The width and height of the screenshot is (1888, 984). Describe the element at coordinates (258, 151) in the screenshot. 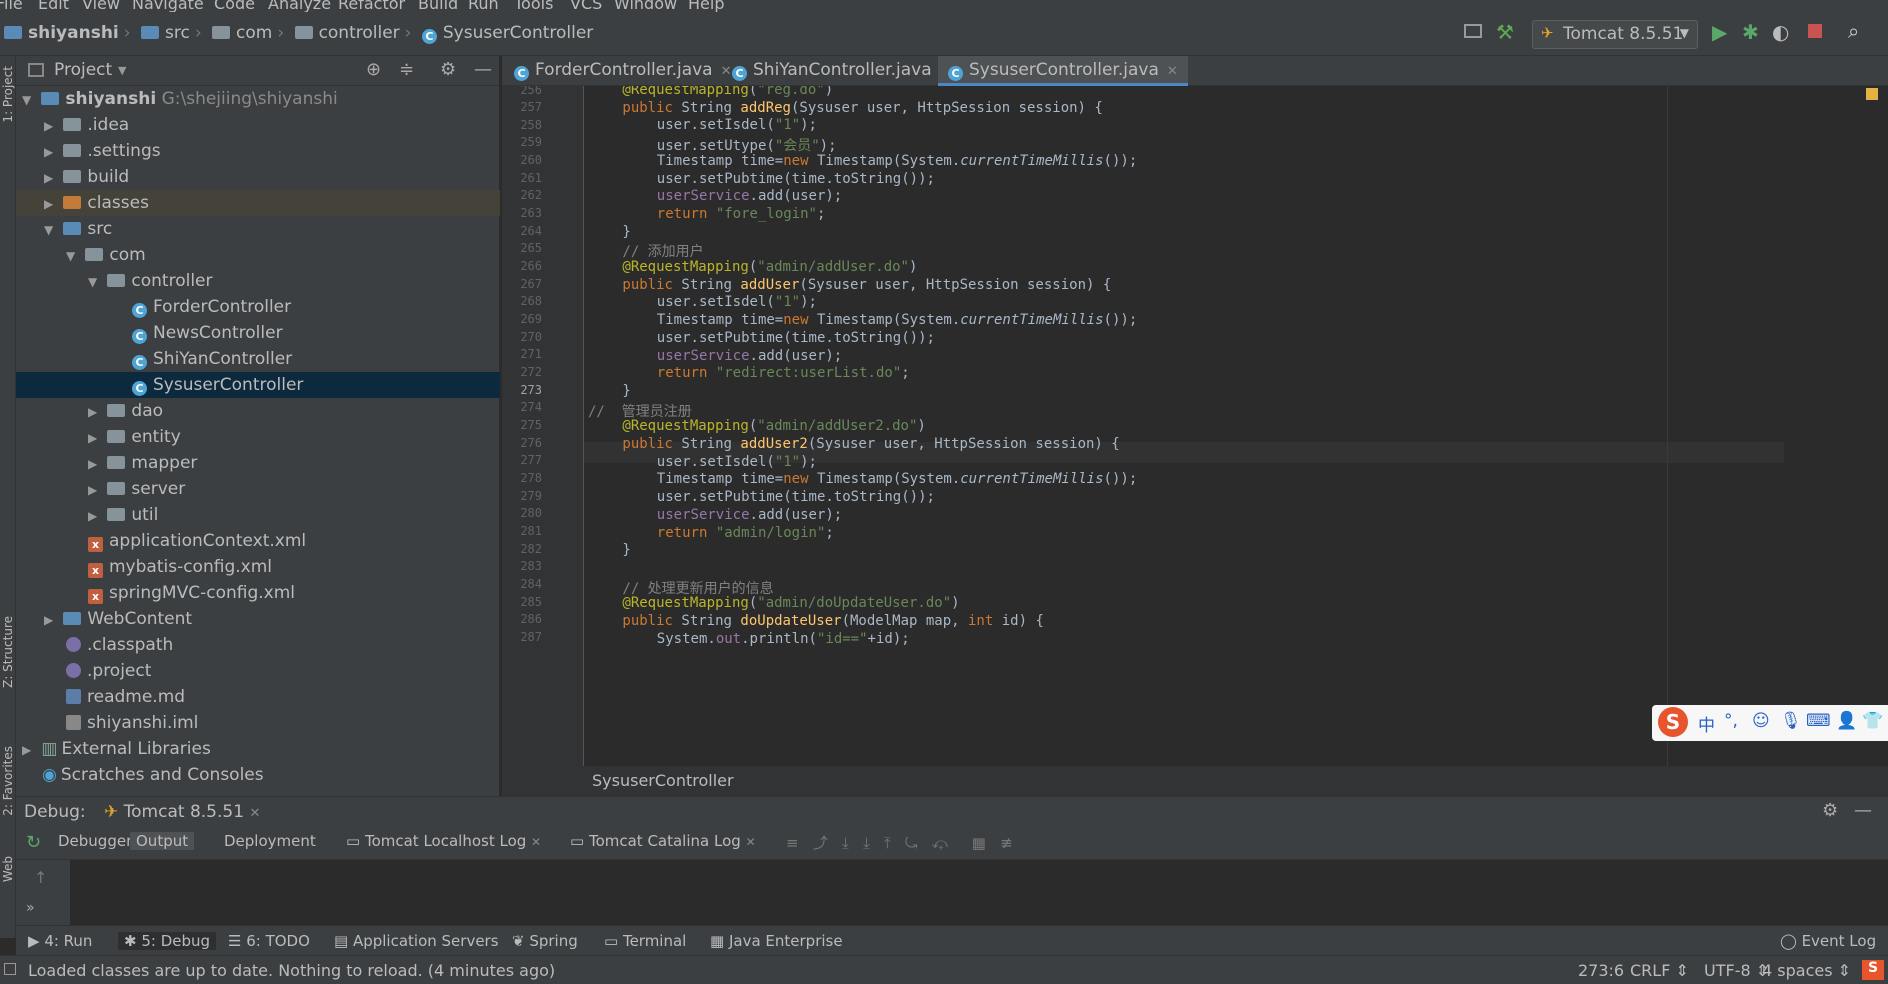

I see `tree-item: ▶ .settings` at that location.